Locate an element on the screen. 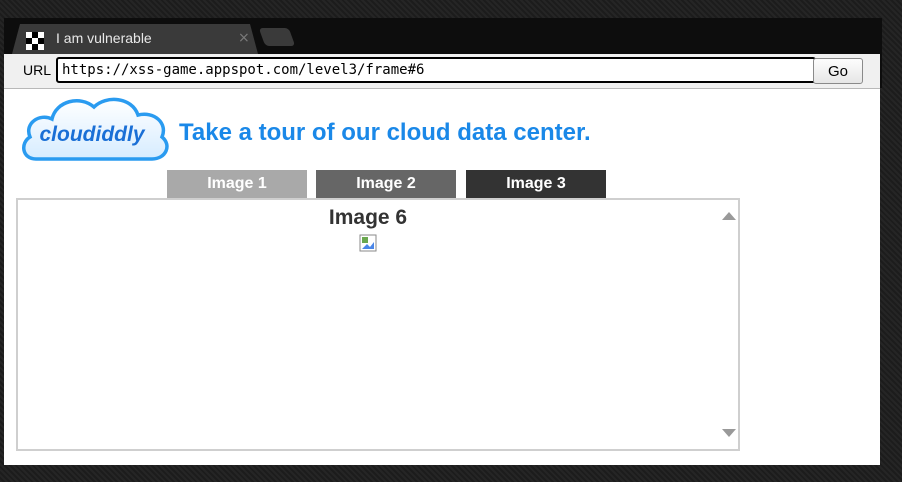  tab-image-2: Image 2 is located at coordinates (386, 184).